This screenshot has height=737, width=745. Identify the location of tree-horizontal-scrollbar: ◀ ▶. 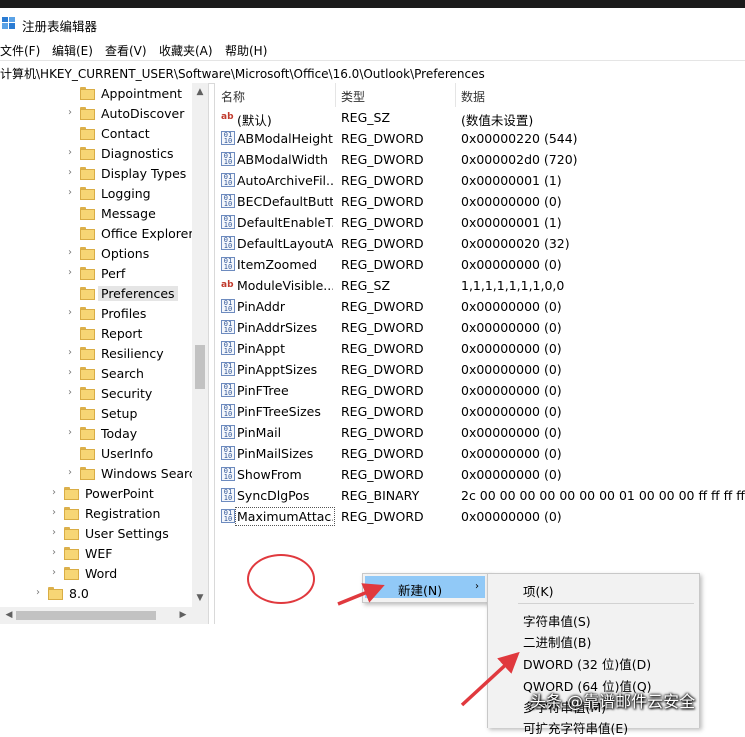
(104, 615).